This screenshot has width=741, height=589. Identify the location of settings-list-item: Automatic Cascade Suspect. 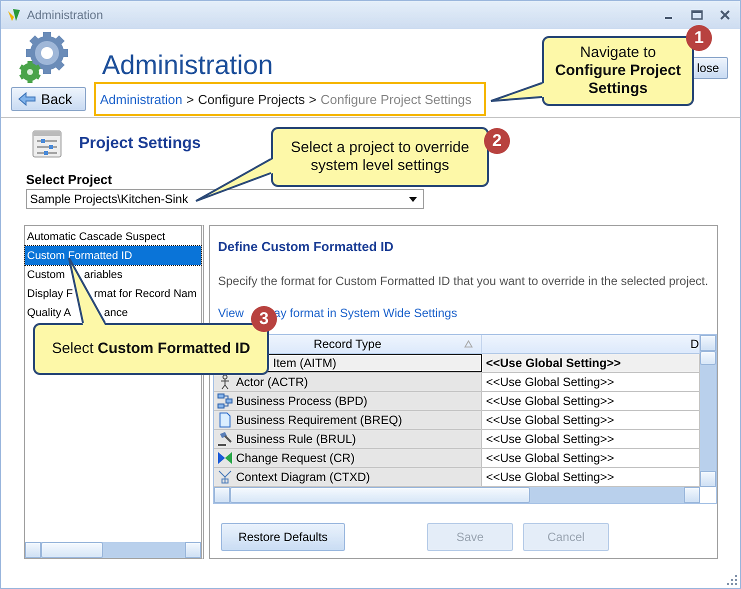
(113, 236).